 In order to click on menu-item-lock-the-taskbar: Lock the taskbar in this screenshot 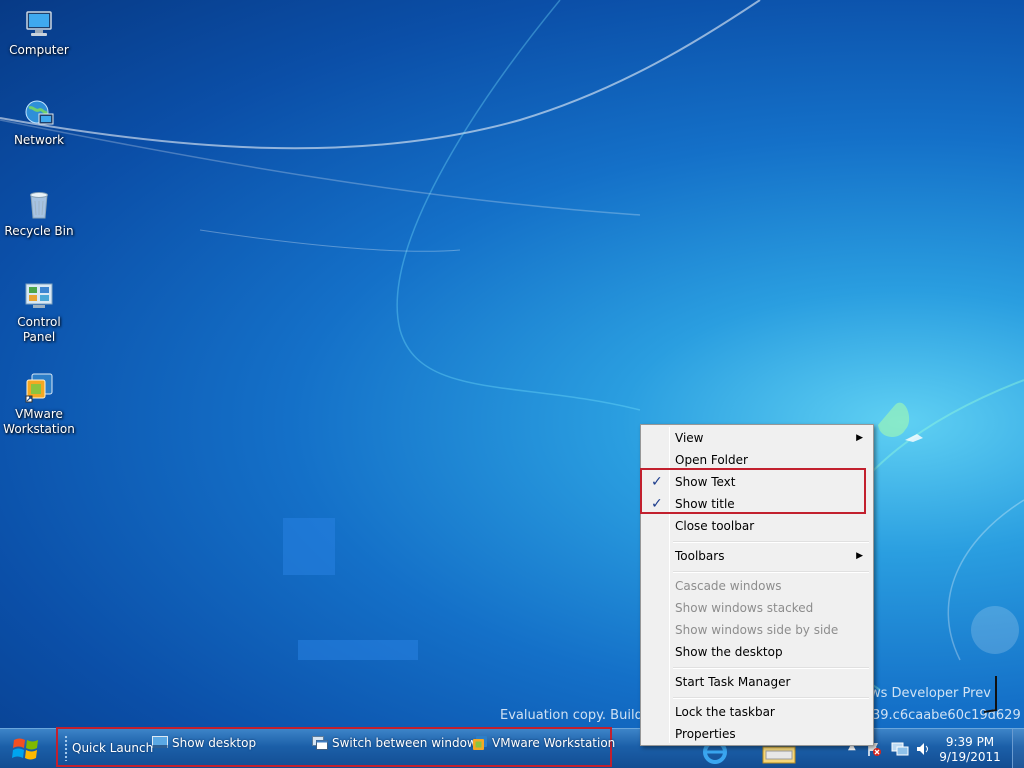, I will do `click(757, 712)`.